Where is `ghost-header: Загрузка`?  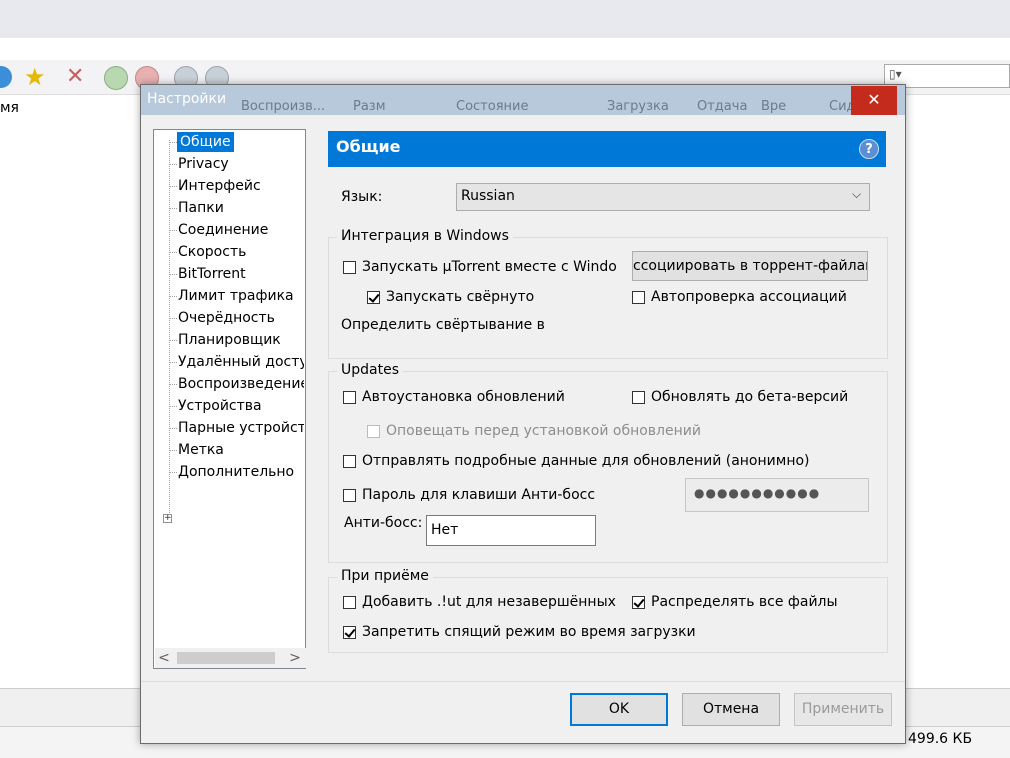 ghost-header: Загрузка is located at coordinates (638, 106).